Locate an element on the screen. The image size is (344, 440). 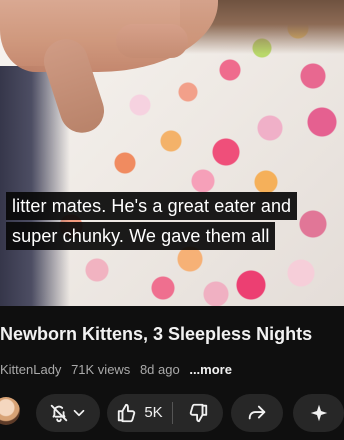
sparkle-icon is located at coordinates (318, 413).